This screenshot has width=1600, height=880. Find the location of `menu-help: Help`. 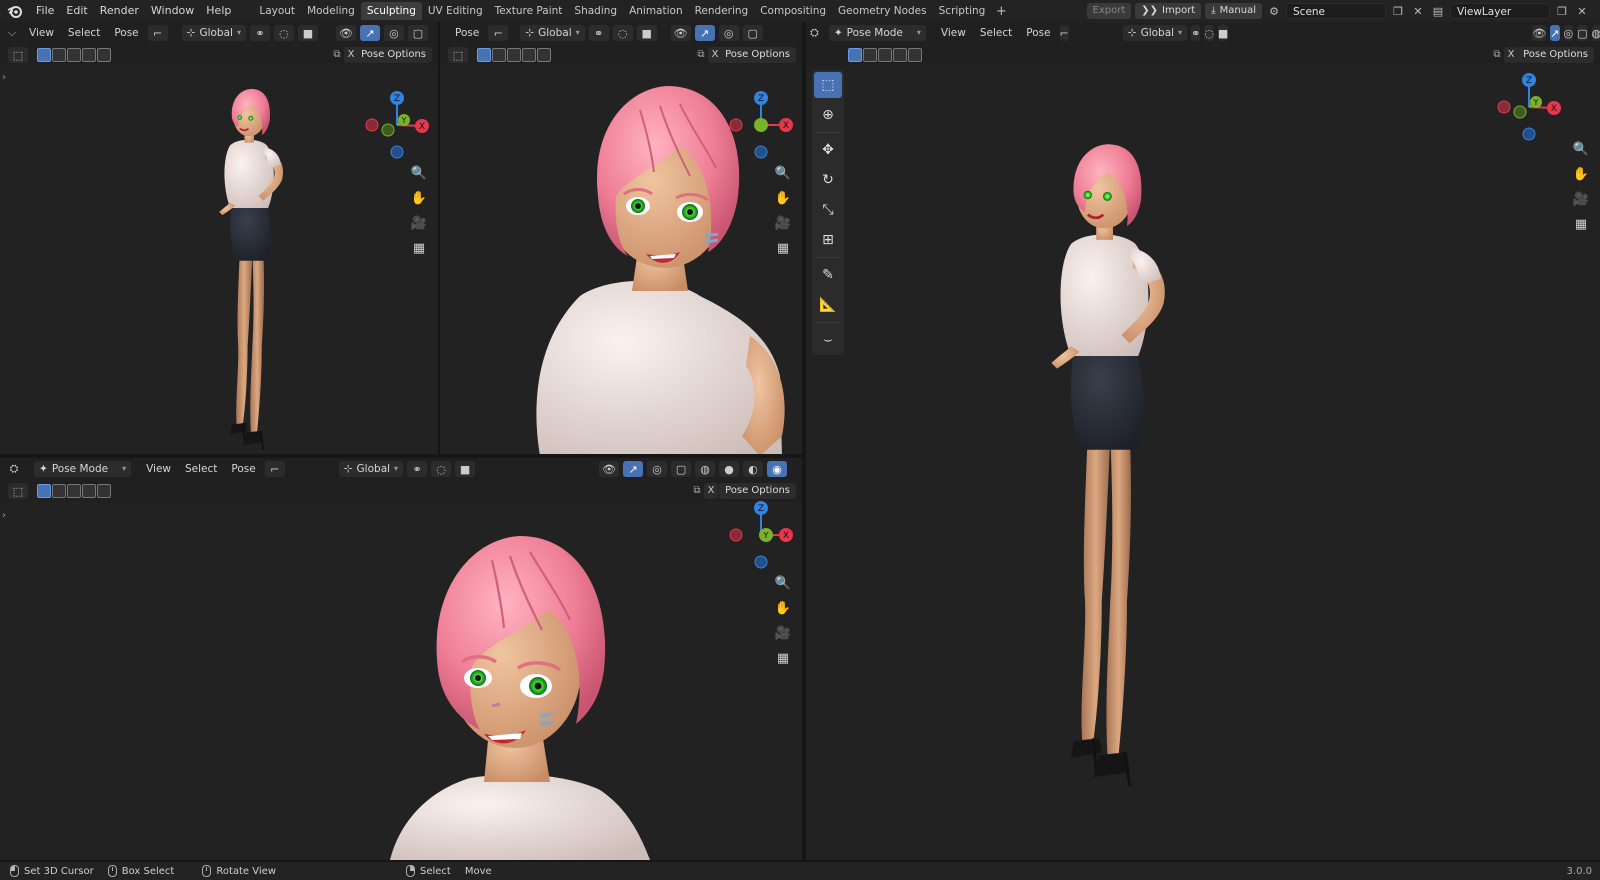

menu-help: Help is located at coordinates (218, 11).